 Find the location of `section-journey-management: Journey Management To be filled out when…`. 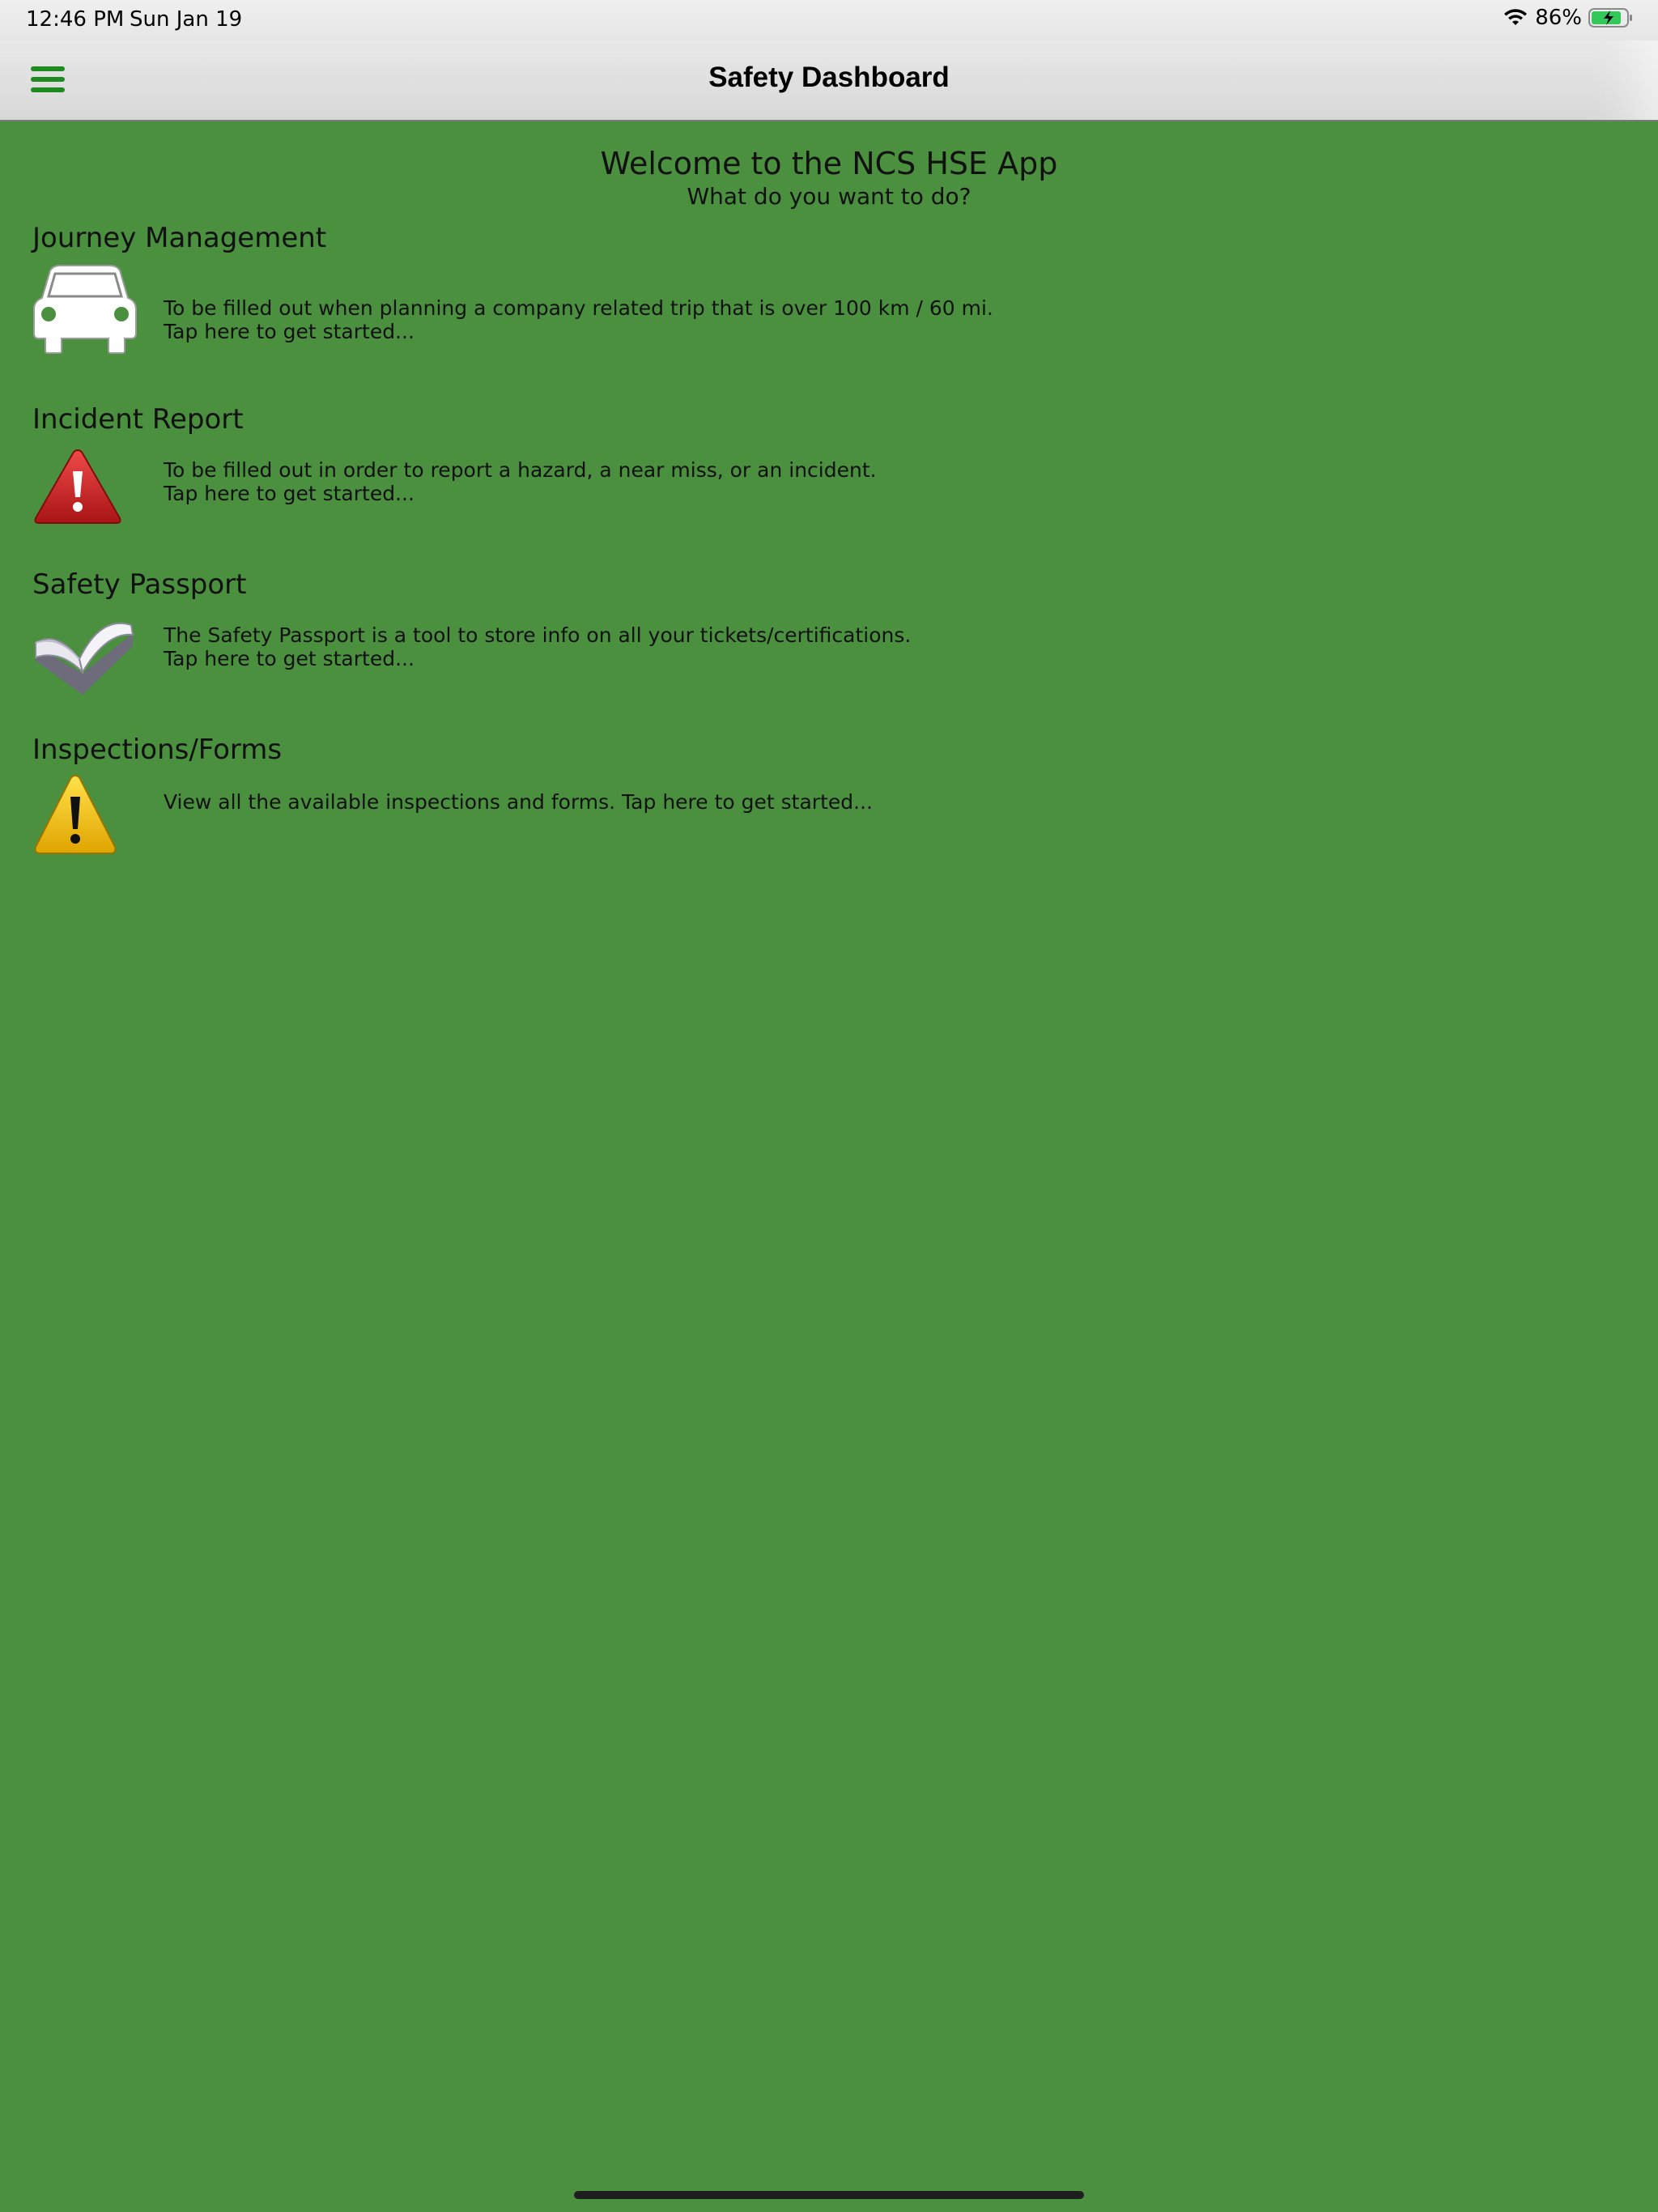

section-journey-management: Journey Management To be filled out when… is located at coordinates (829, 291).